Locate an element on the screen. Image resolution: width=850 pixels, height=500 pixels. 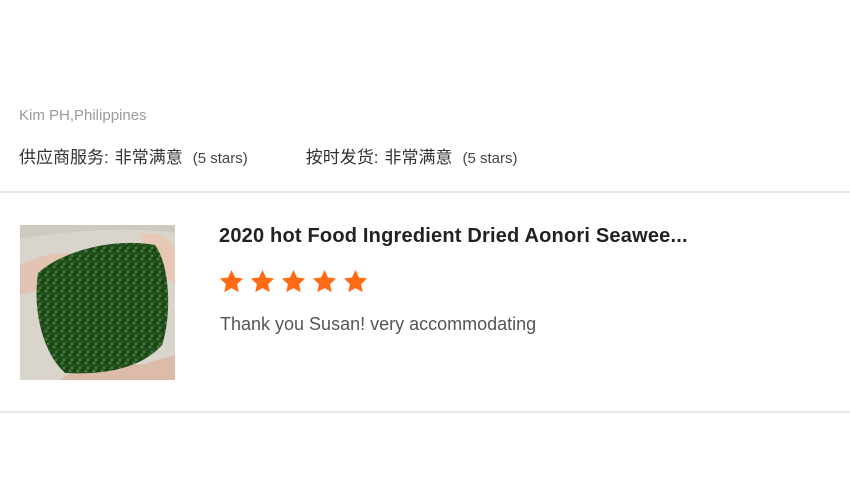
star-rating is located at coordinates (295, 281).